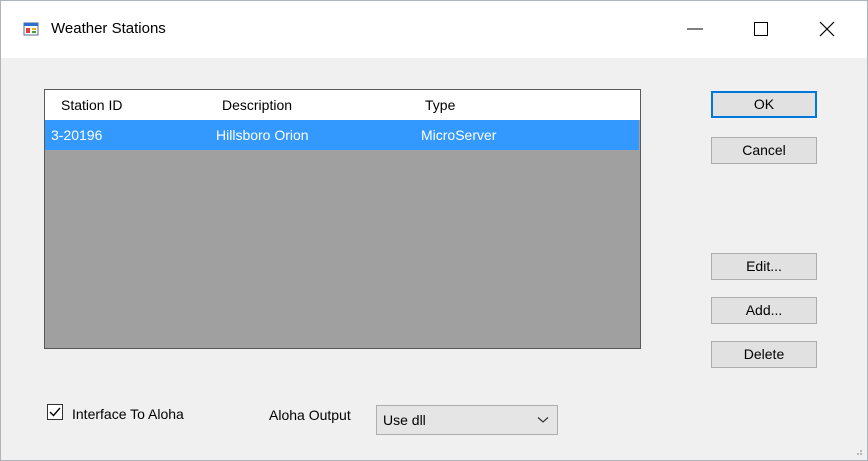  Describe the element at coordinates (459, 135) in the screenshot. I see `cell-type: MicroServer` at that location.